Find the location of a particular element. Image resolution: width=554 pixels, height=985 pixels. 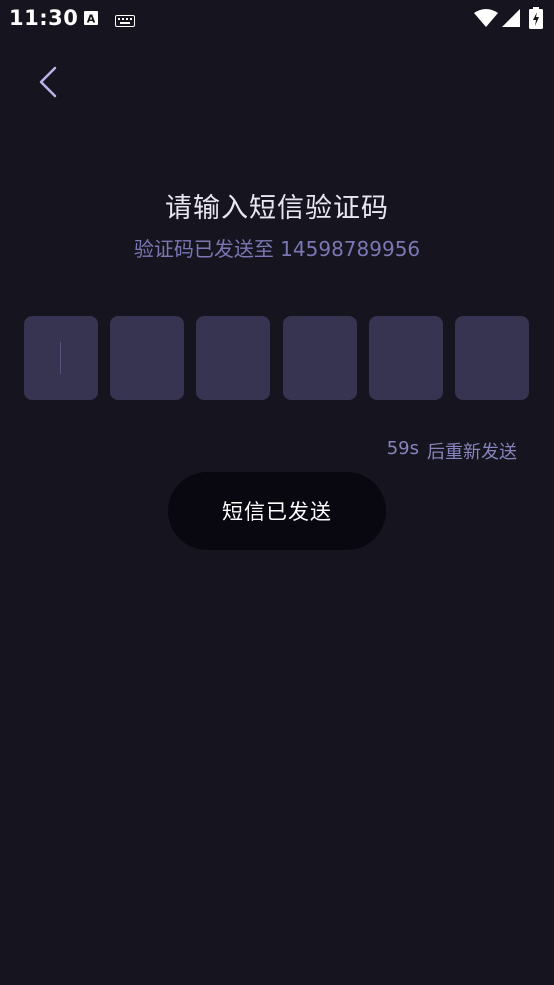

keyboard-icon is located at coordinates (125, 21).